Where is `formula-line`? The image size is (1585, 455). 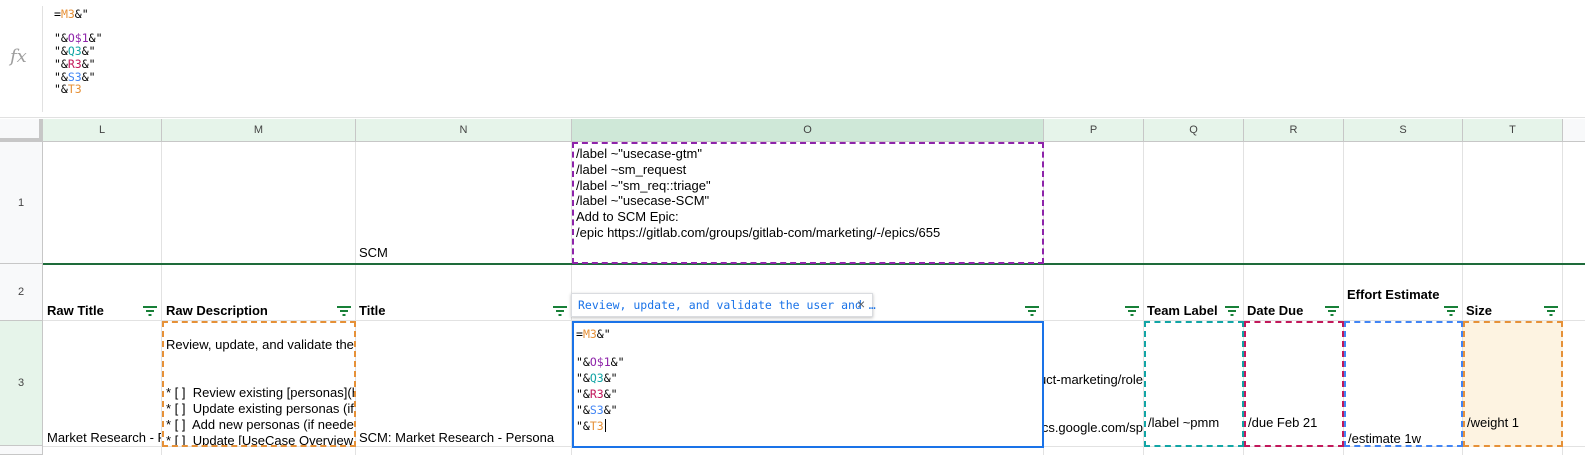 formula-line is located at coordinates (600, 348).